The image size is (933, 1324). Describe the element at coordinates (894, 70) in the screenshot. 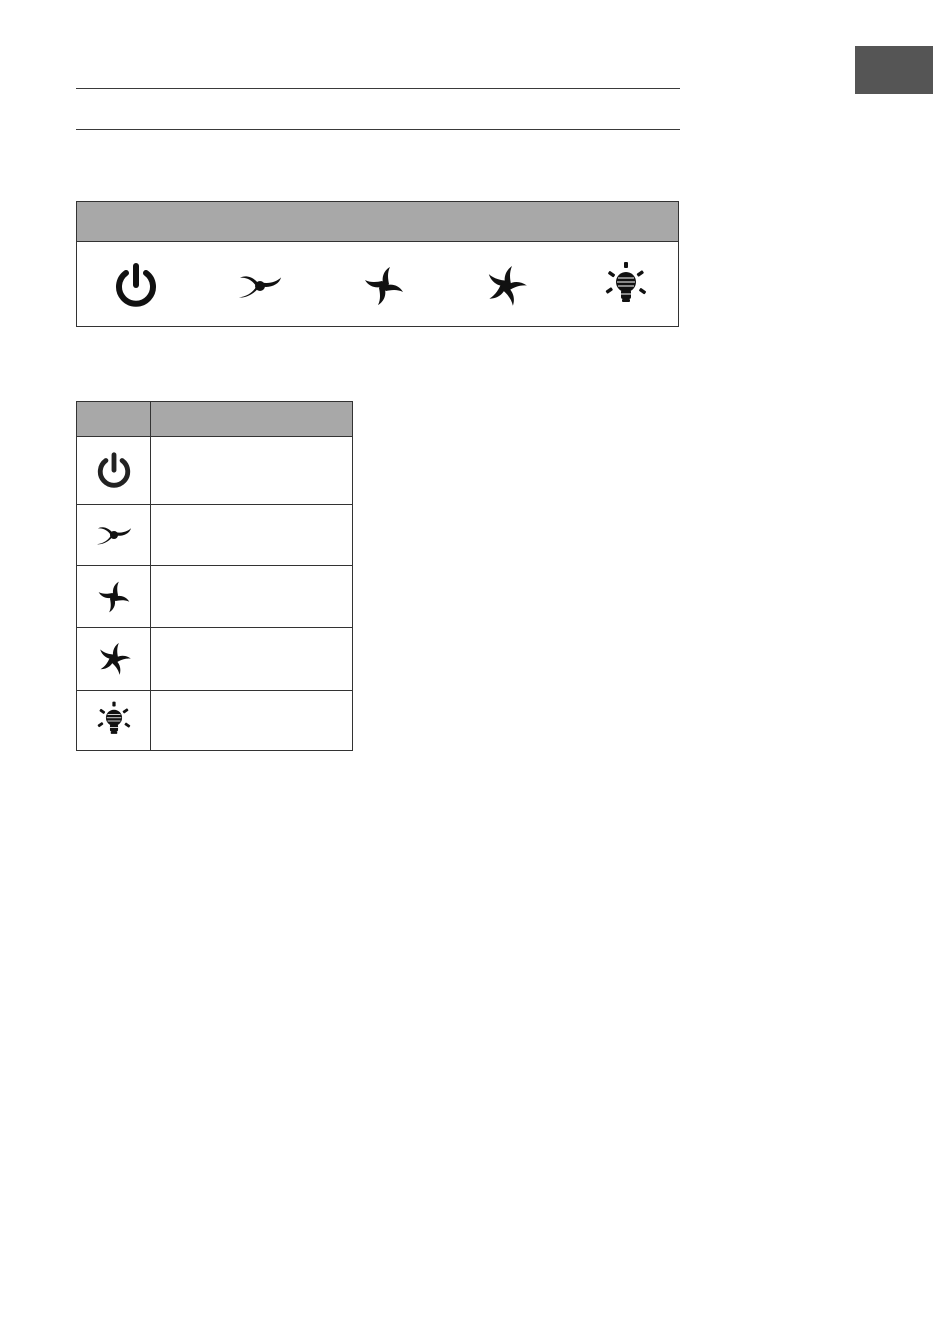

I see `language-tab` at that location.